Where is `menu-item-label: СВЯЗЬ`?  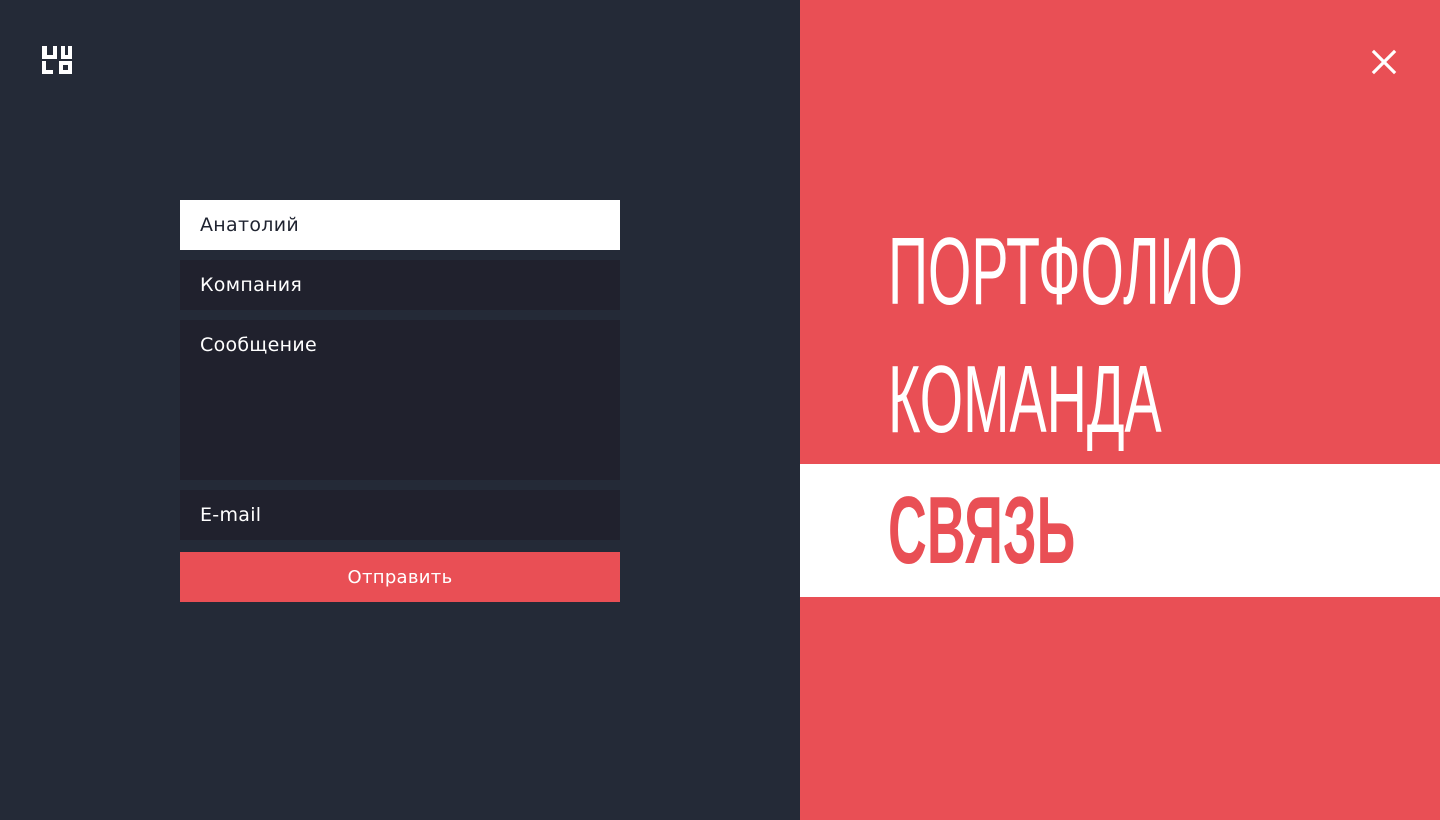
menu-item-label: СВЯЗЬ is located at coordinates (982, 530).